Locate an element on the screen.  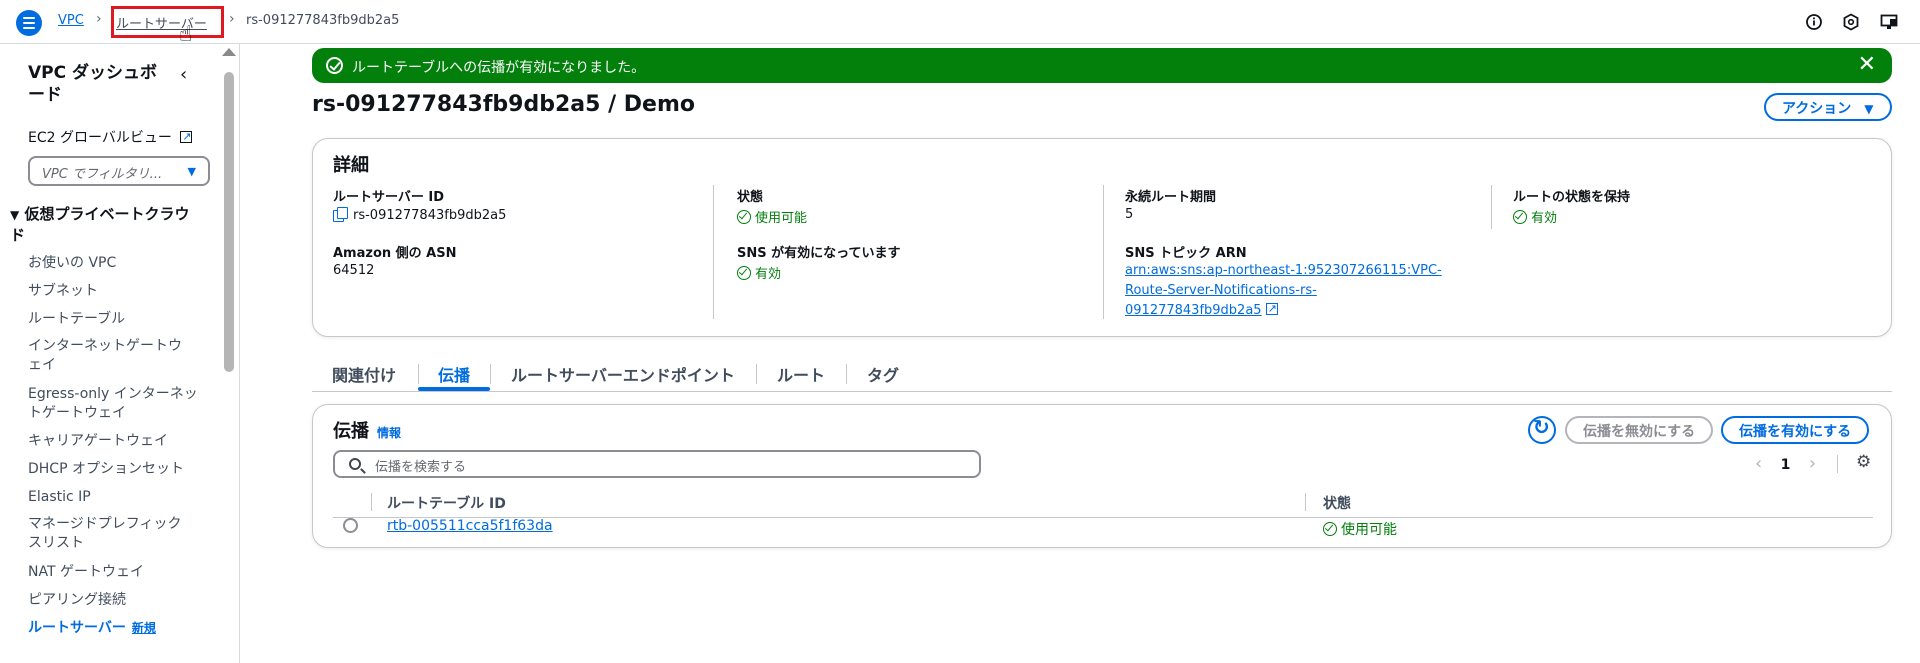
tab-associations: 関連付け is located at coordinates (364, 374).